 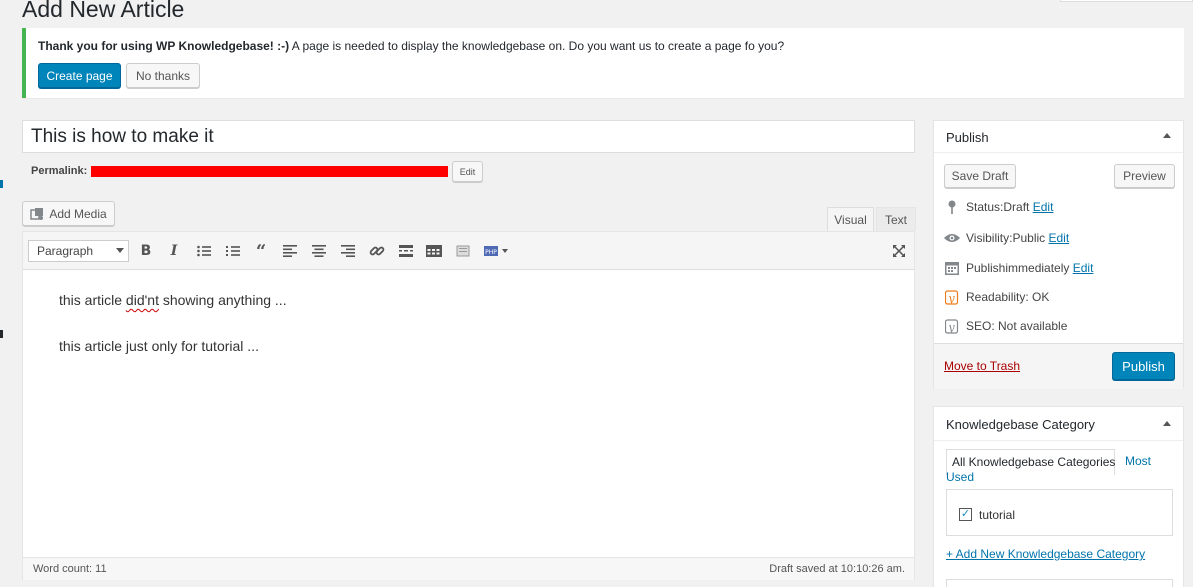 I want to click on permalink-url-redacted, so click(x=269, y=171).